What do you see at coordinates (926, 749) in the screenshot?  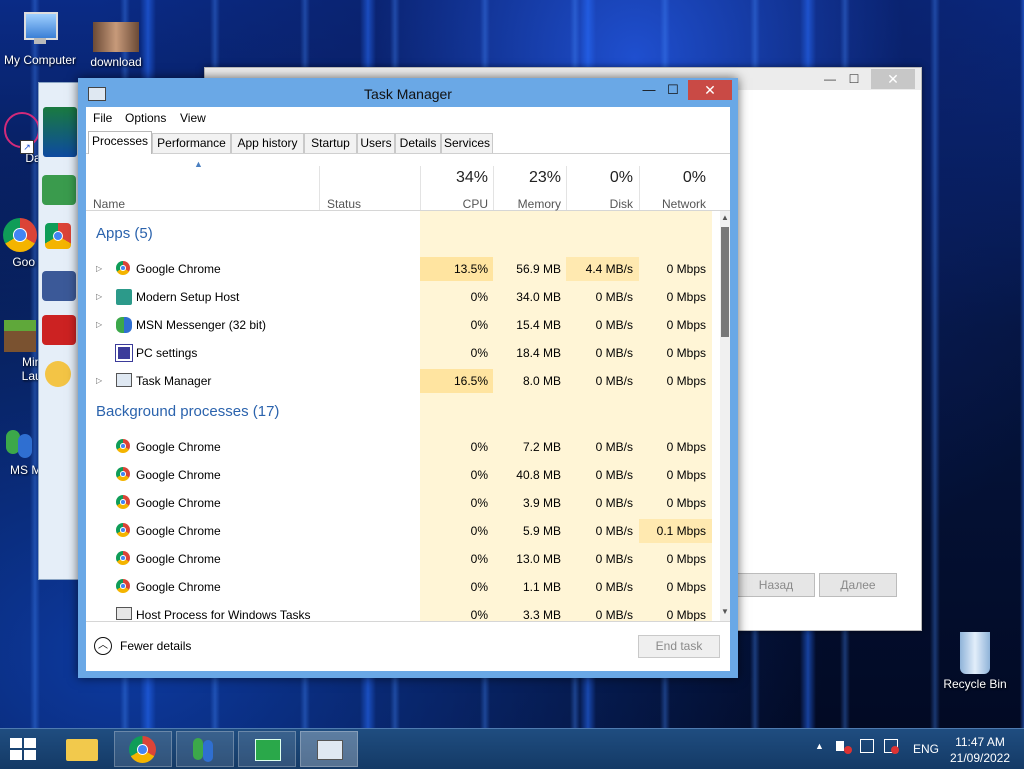 I see `language-indicator: ENG` at bounding box center [926, 749].